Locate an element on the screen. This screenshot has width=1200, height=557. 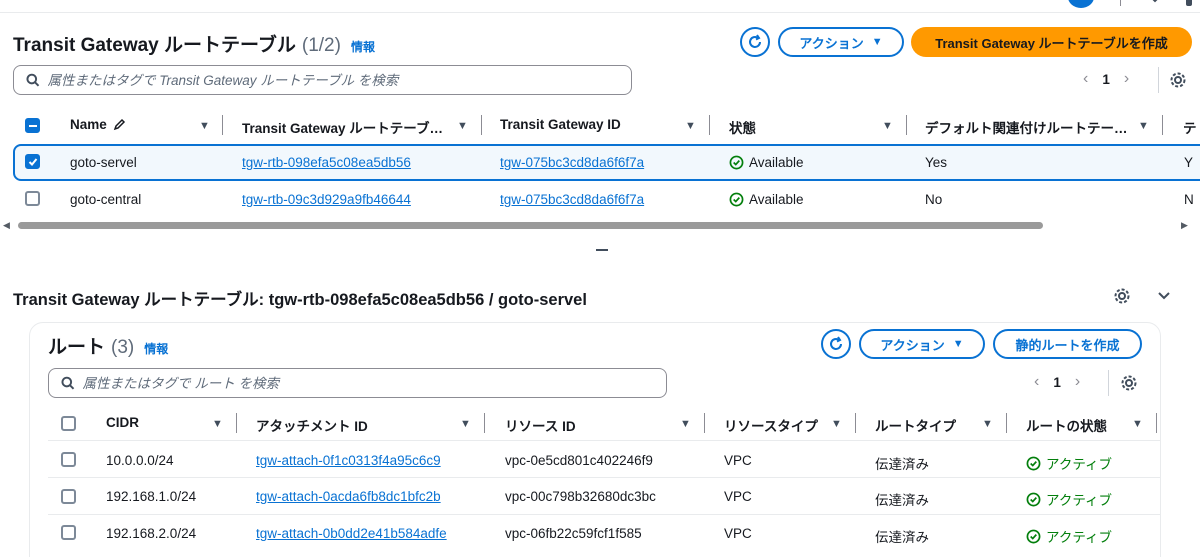
routes-refresh-button is located at coordinates (836, 344).